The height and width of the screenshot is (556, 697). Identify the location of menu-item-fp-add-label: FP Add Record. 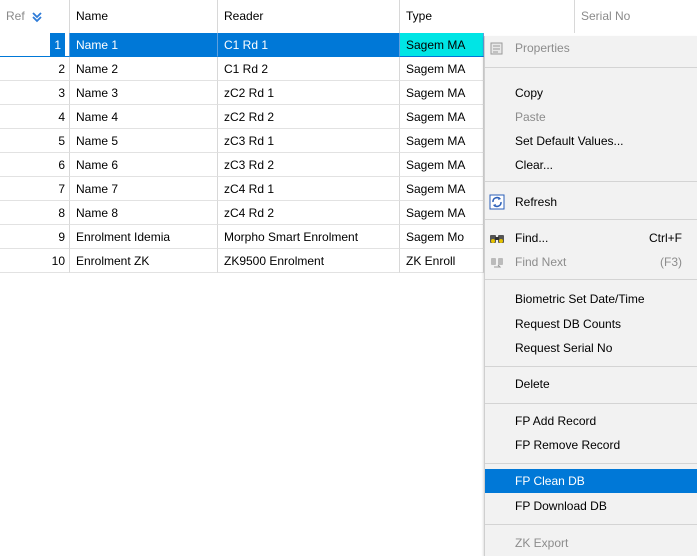
(556, 421).